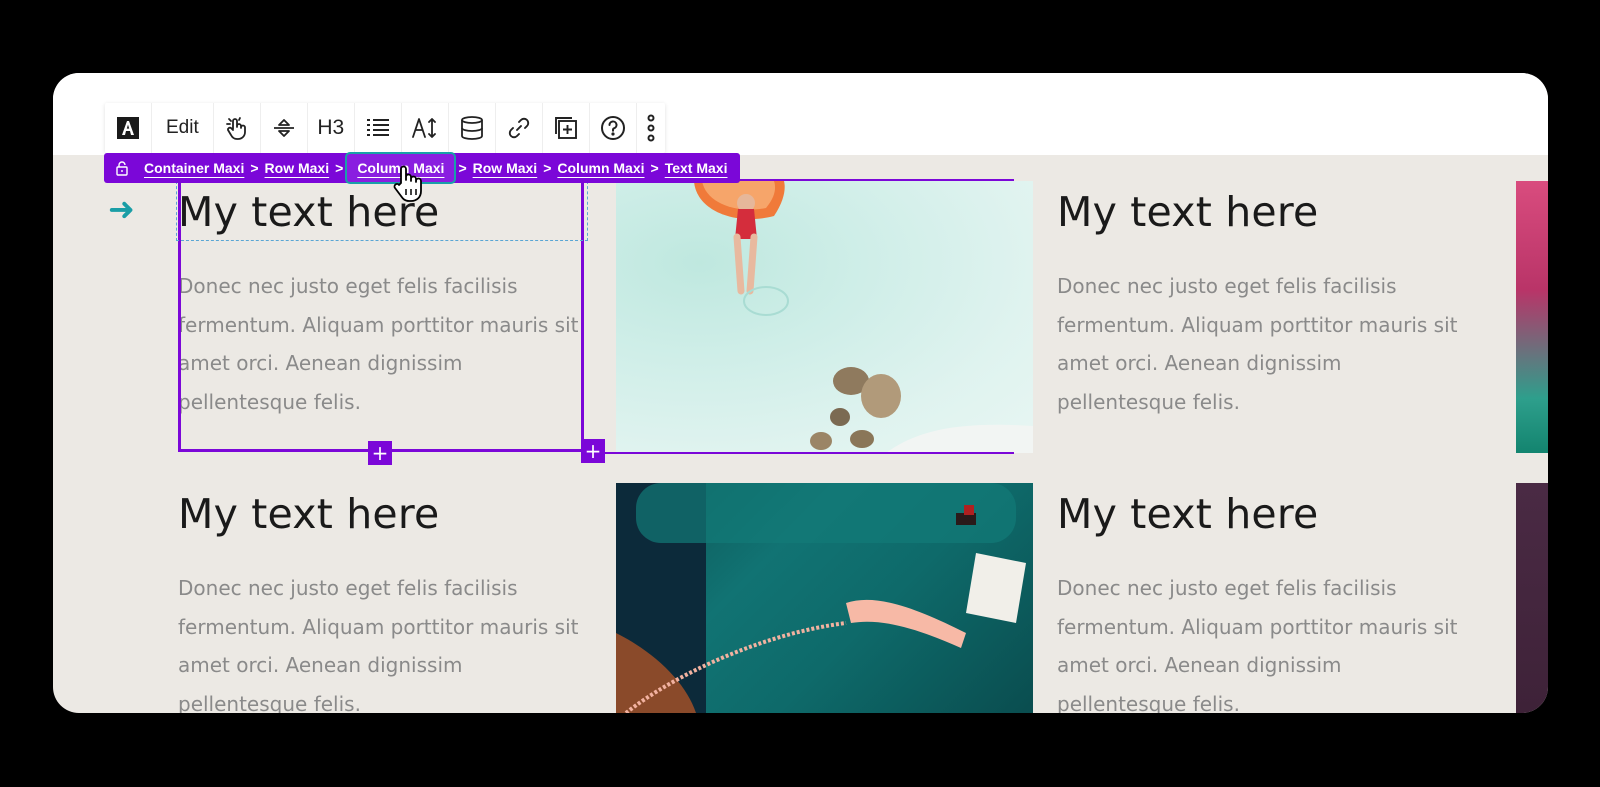  I want to click on couch-image, so click(824, 598).